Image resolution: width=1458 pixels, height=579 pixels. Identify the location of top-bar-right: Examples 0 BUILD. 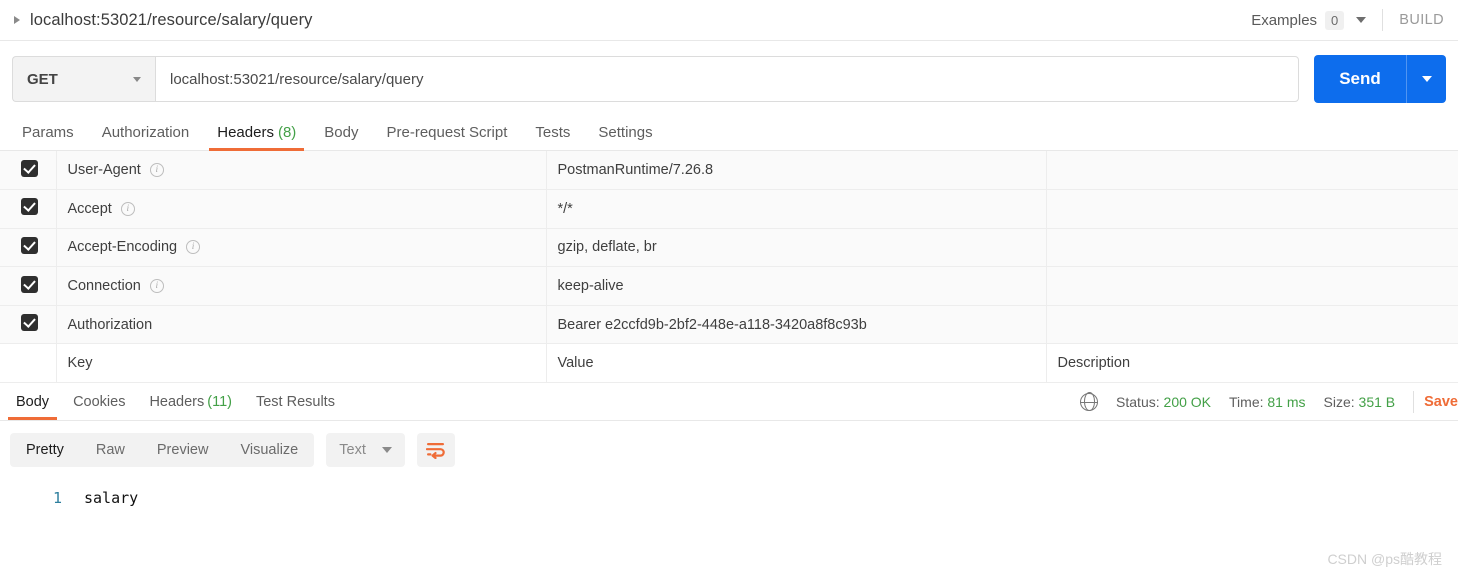
(1347, 20).